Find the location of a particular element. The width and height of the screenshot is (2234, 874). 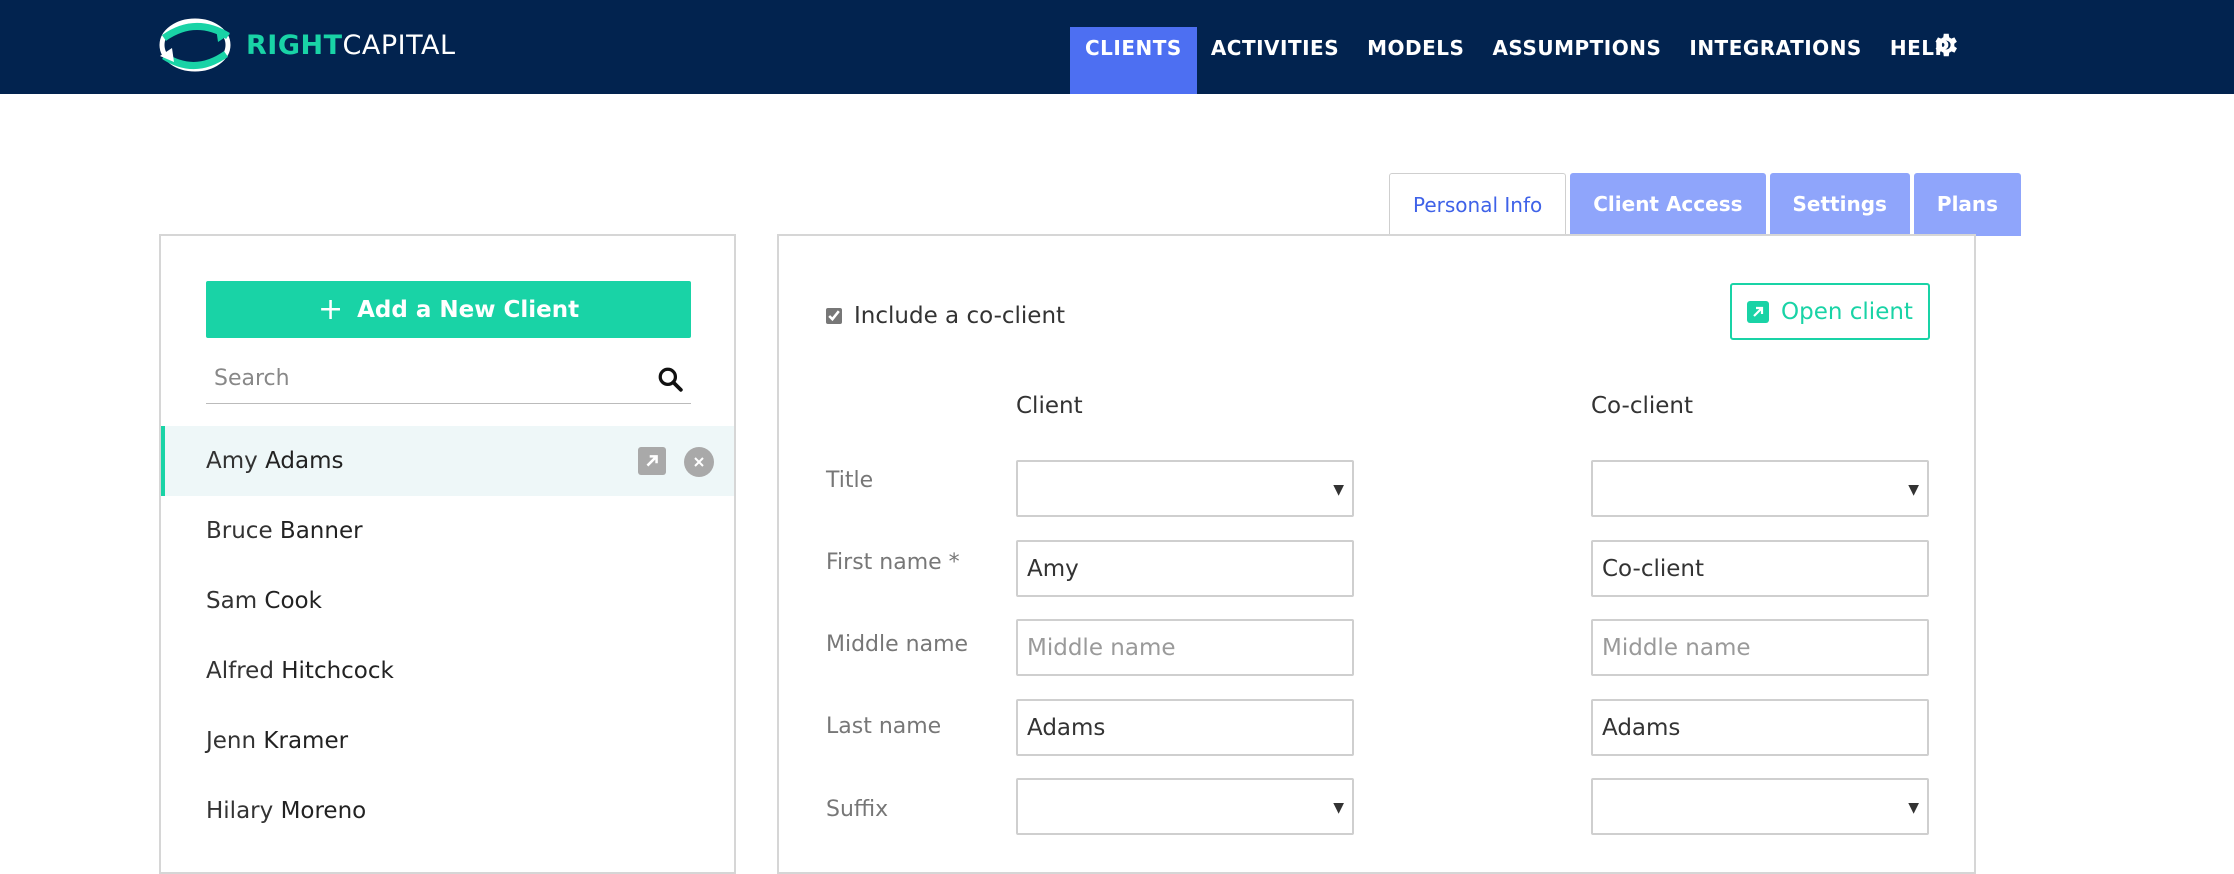

client-first-name-input is located at coordinates (1185, 568).